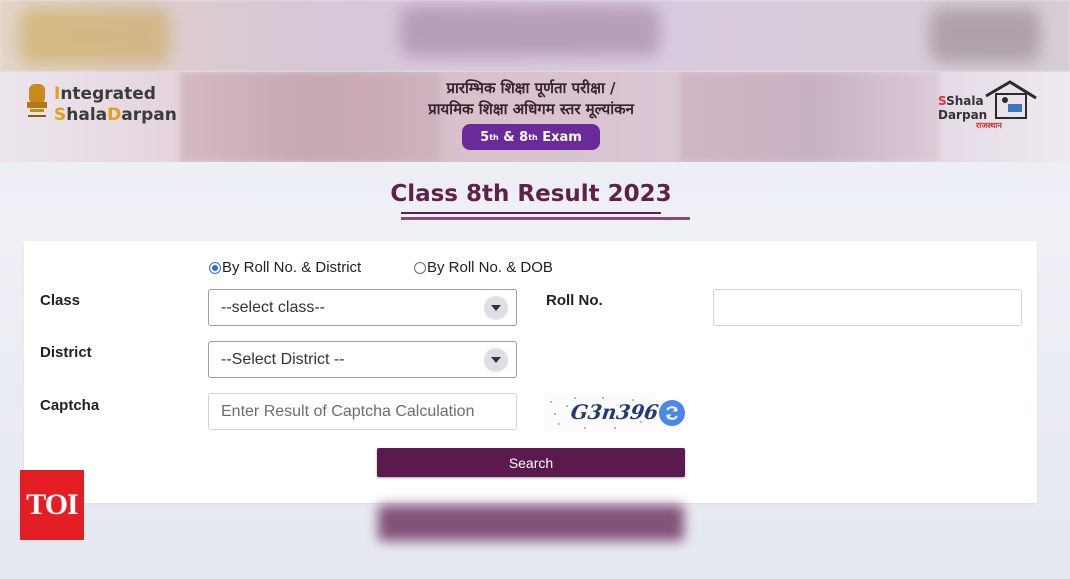 The height and width of the screenshot is (579, 1070). I want to click on toi-watermark-logo: TOI, so click(52, 505).